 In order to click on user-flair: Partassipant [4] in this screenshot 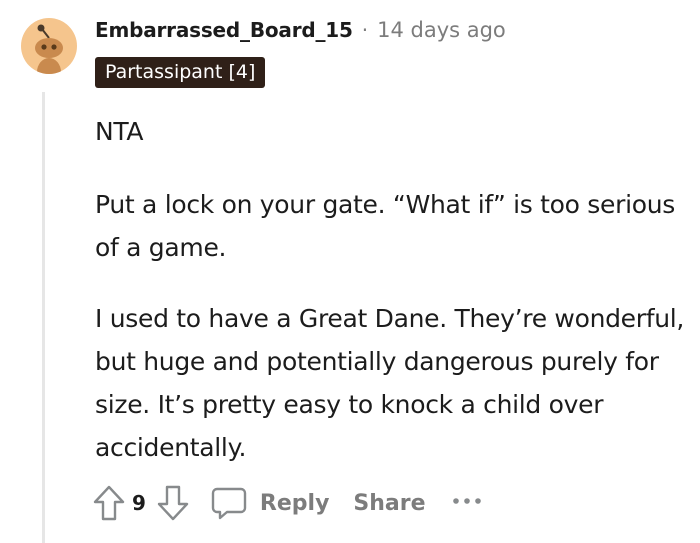, I will do `click(180, 72)`.